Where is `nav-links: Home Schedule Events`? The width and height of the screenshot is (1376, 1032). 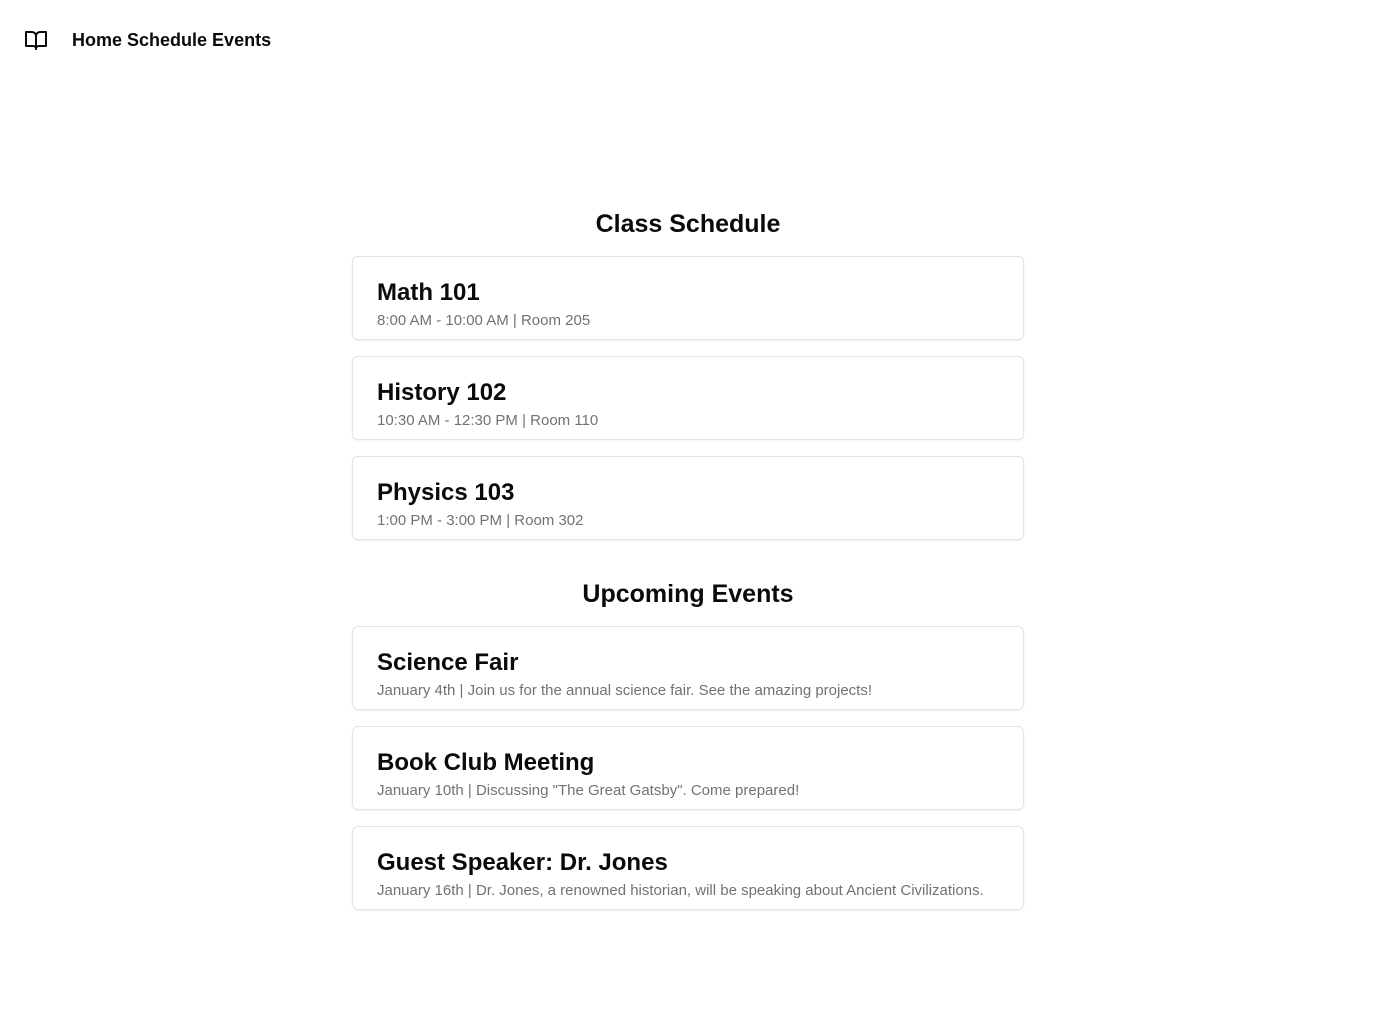
nav-links: Home Schedule Events is located at coordinates (171, 40).